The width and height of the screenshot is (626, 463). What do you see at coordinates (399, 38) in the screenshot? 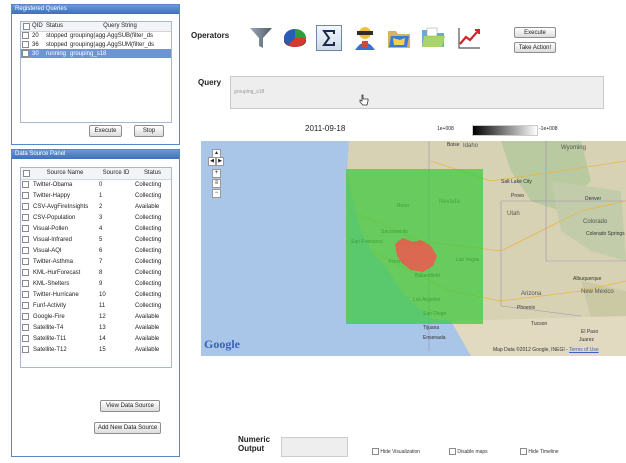
I see `folder-map-icon` at bounding box center [399, 38].